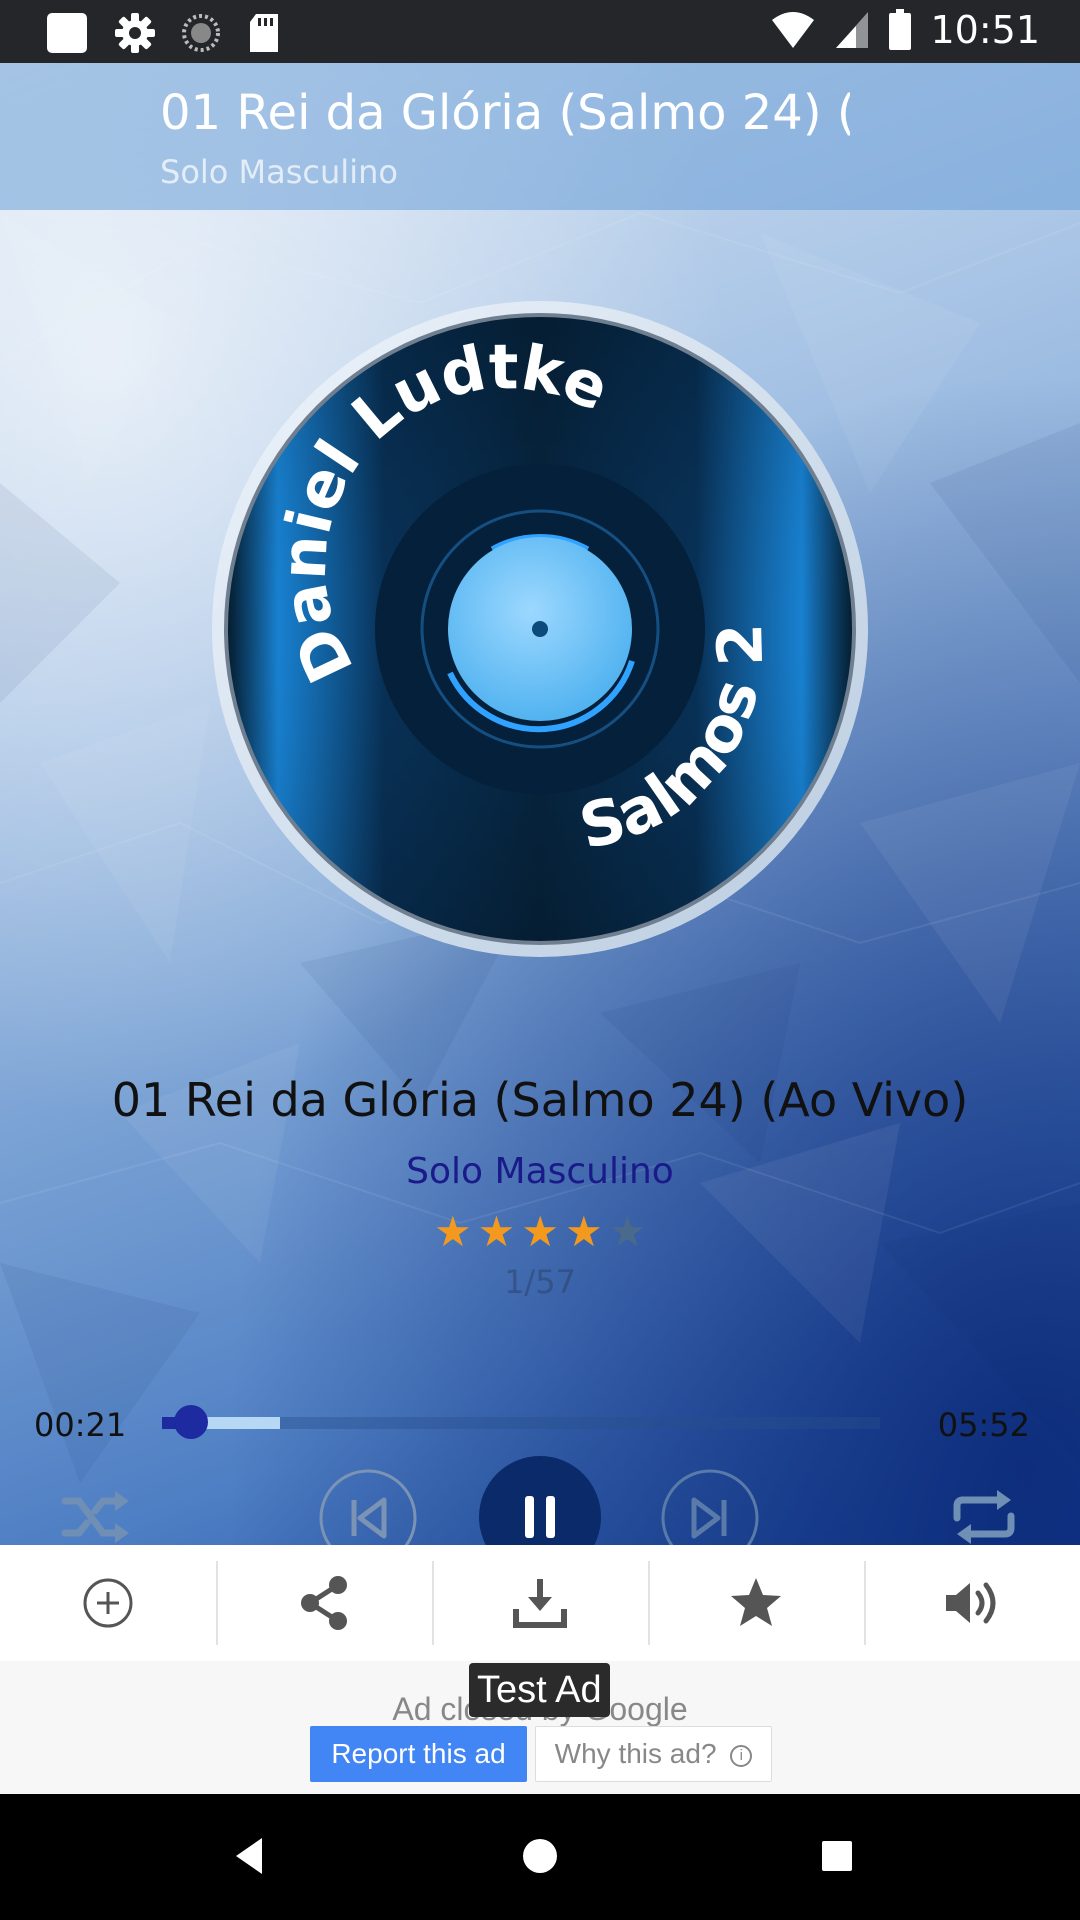 Image resolution: width=1080 pixels, height=1920 pixels. Describe the element at coordinates (540, 1171) in the screenshot. I see `artist-name: Solo Masculino` at that location.